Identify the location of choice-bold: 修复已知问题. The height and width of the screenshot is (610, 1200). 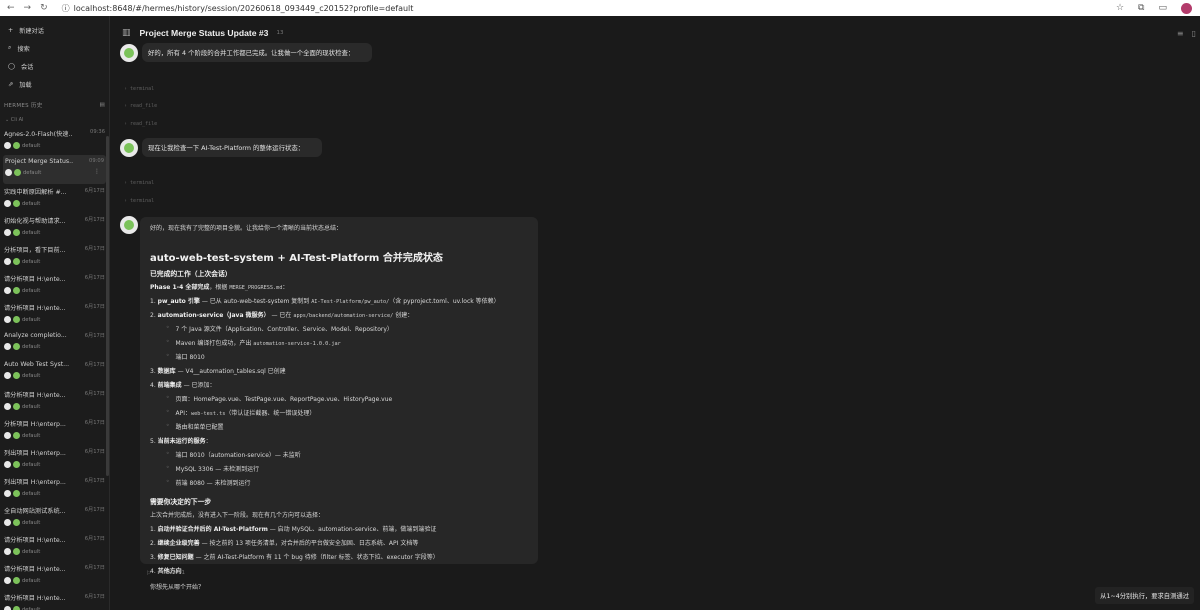
(175, 557).